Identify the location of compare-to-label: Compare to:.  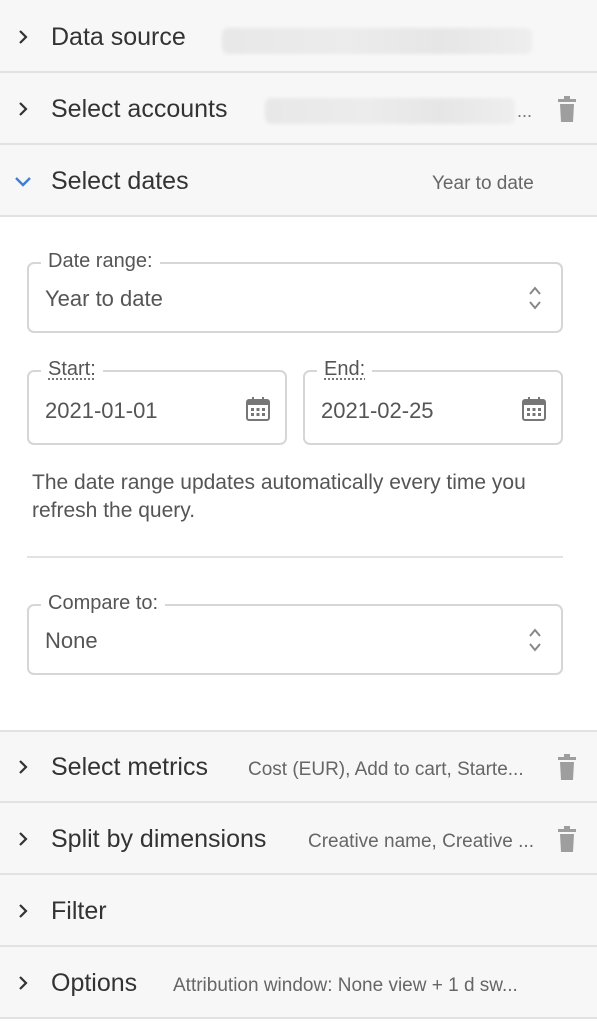
(103, 603).